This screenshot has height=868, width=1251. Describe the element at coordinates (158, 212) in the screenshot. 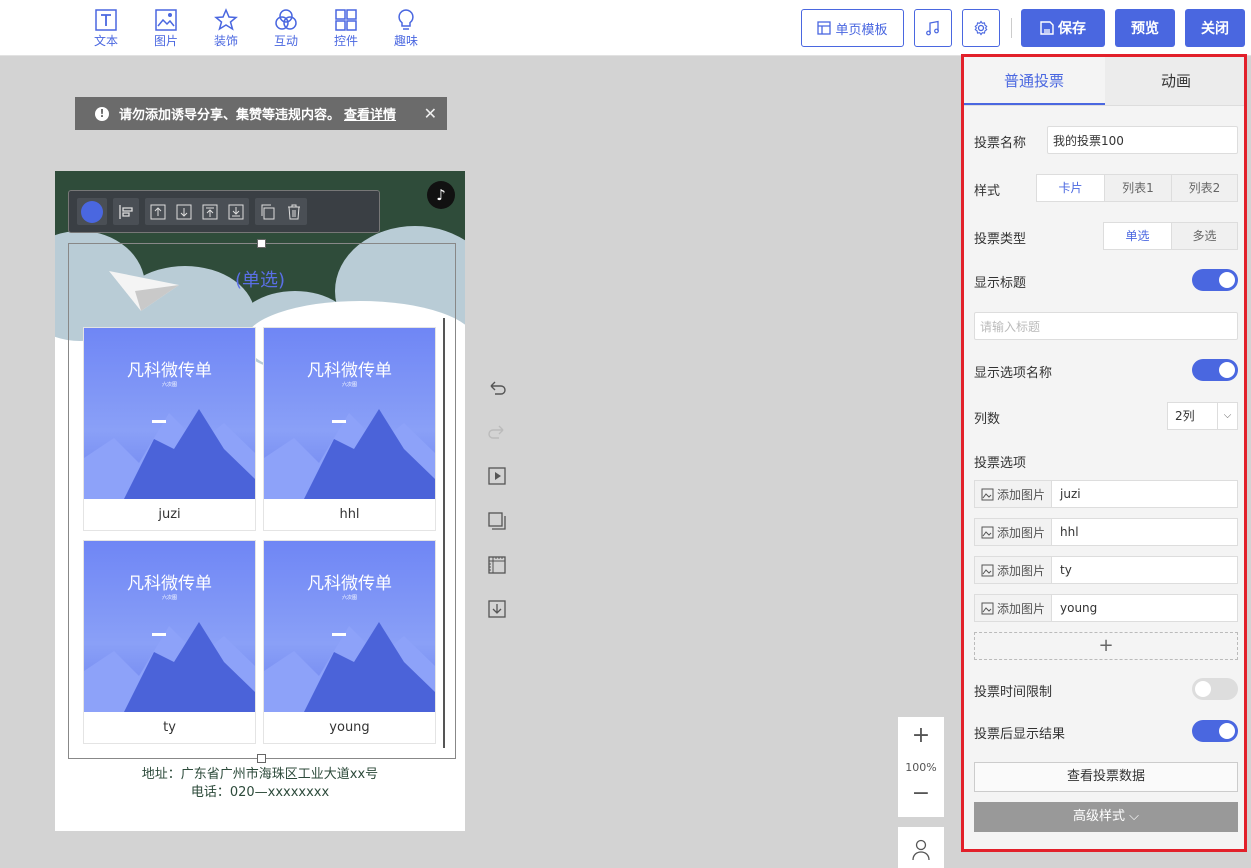

I see `move-up-icon` at that location.